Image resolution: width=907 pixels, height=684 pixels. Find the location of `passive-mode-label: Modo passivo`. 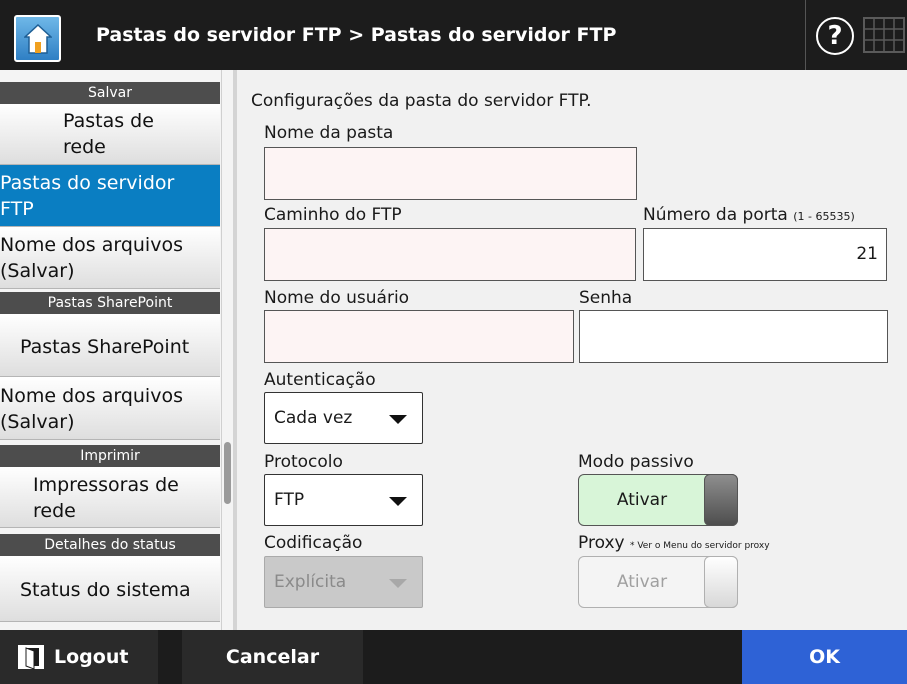

passive-mode-label: Modo passivo is located at coordinates (636, 462).